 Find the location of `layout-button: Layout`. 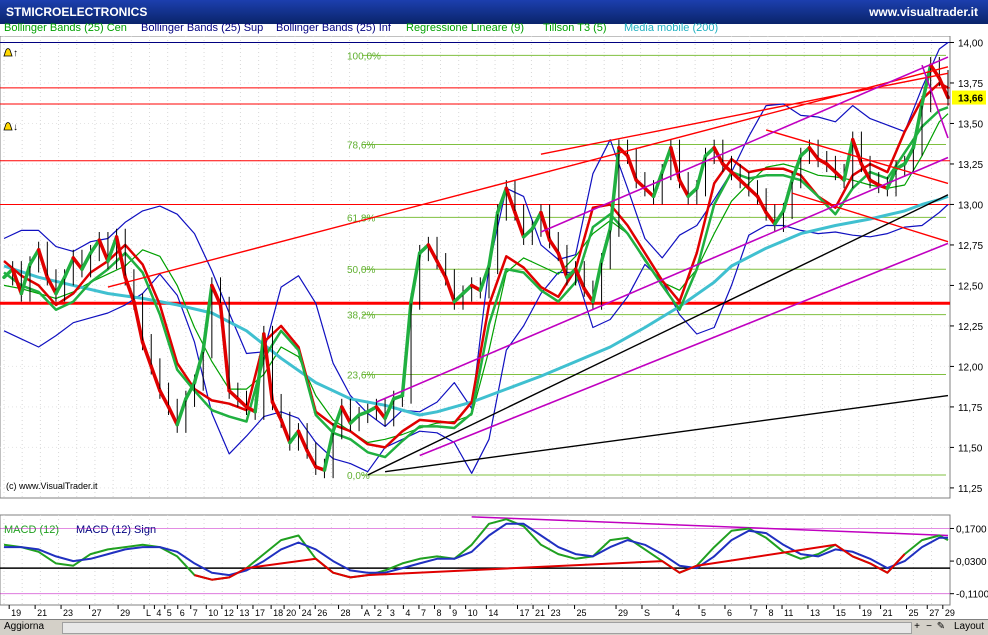

layout-button: Layout is located at coordinates (969, 626).